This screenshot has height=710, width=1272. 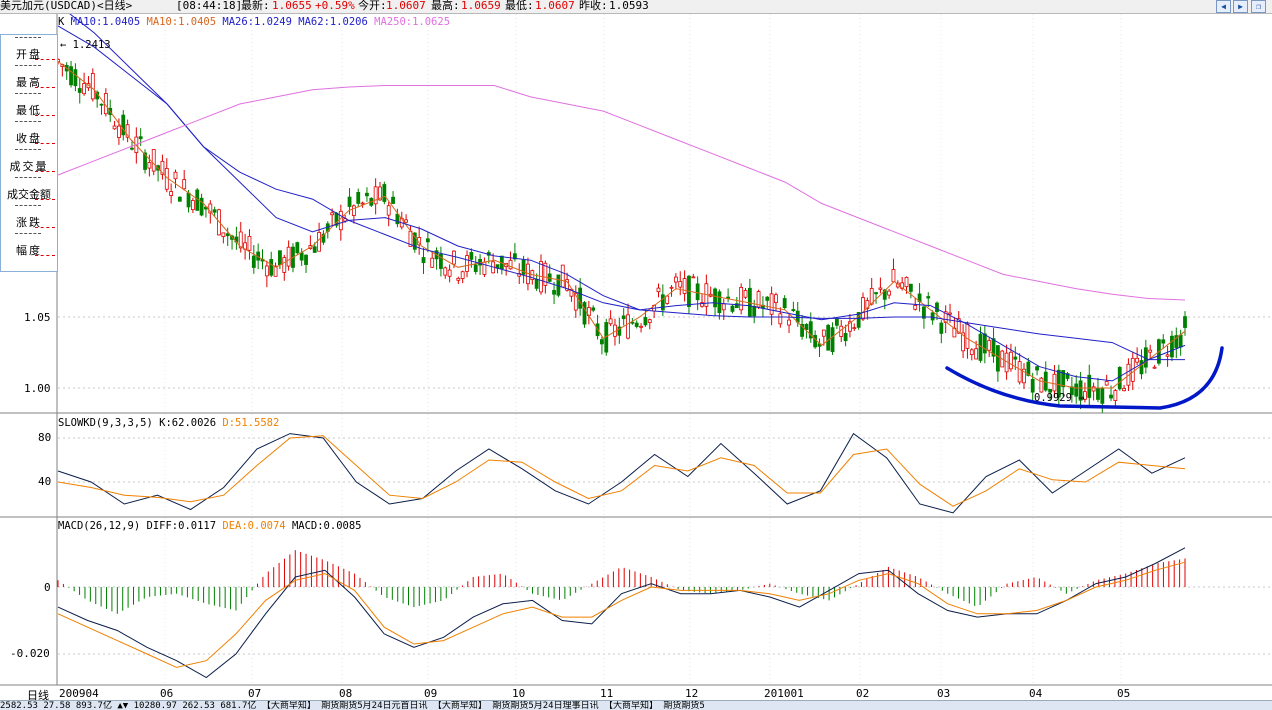 I want to click on next-icon: ▶, so click(x=1240, y=6).